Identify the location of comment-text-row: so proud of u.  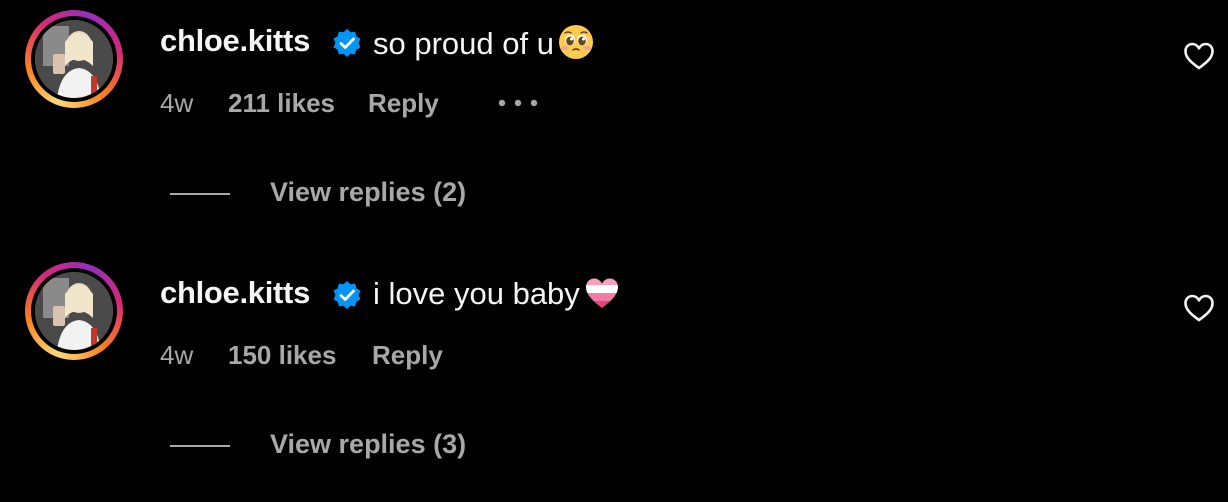
(483, 43).